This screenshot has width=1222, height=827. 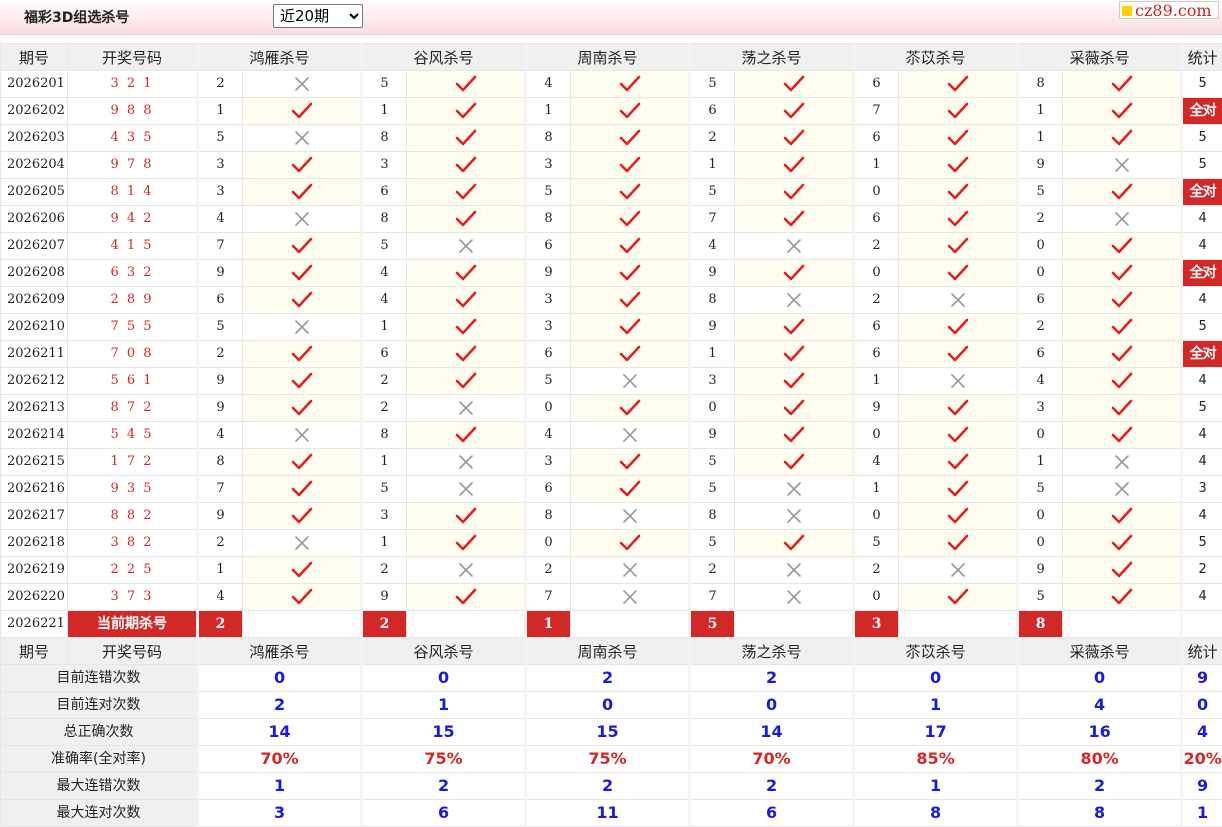 What do you see at coordinates (611, 489) in the screenshot?
I see `table-row: 20262169 3 57565153` at bounding box center [611, 489].